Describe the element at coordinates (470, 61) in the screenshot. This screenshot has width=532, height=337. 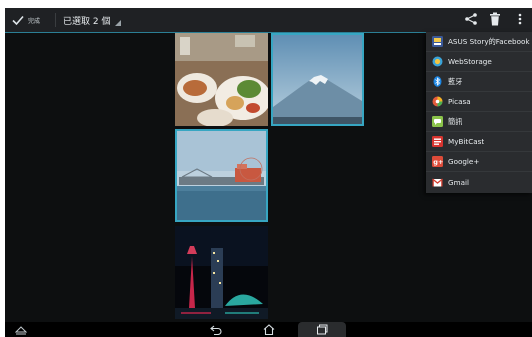
I see `share-option-label: WebStorage` at that location.